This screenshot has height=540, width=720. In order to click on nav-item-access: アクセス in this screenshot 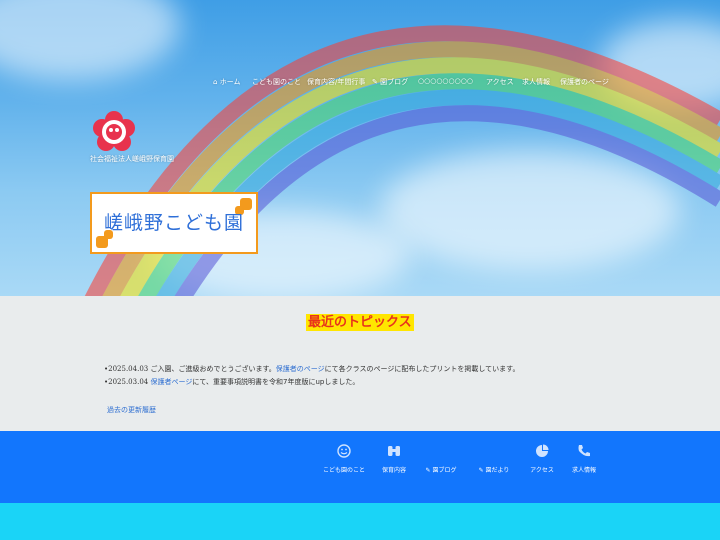, I will do `click(500, 82)`.